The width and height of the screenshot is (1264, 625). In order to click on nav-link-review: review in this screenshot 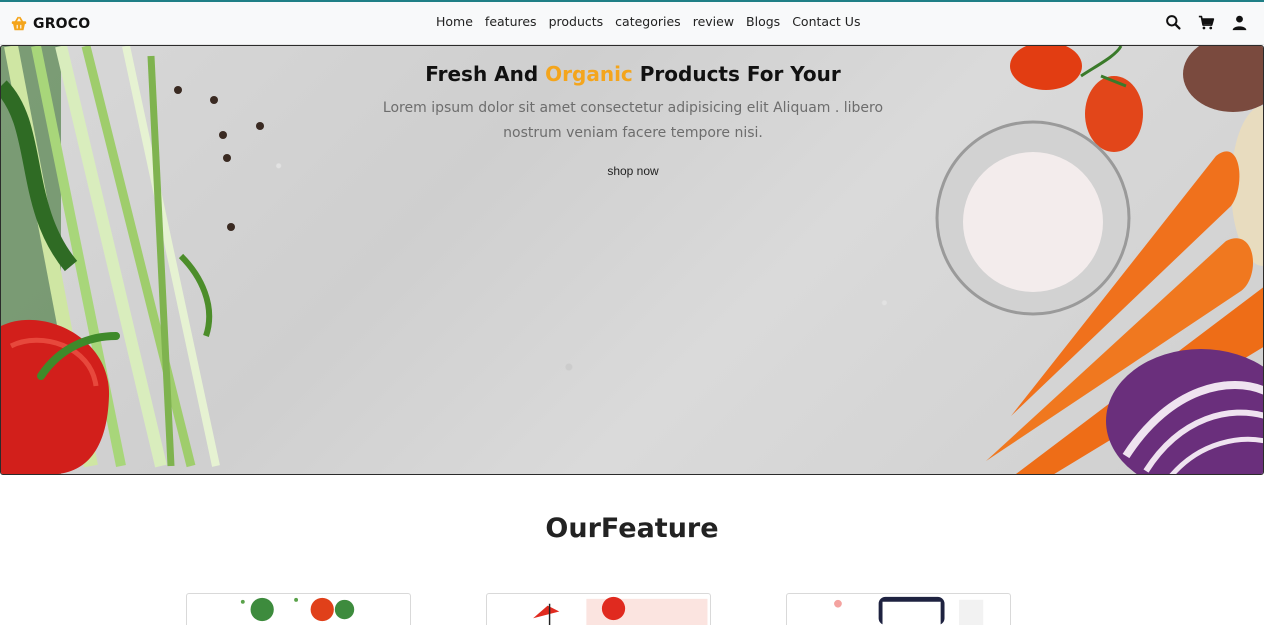, I will do `click(713, 21)`.